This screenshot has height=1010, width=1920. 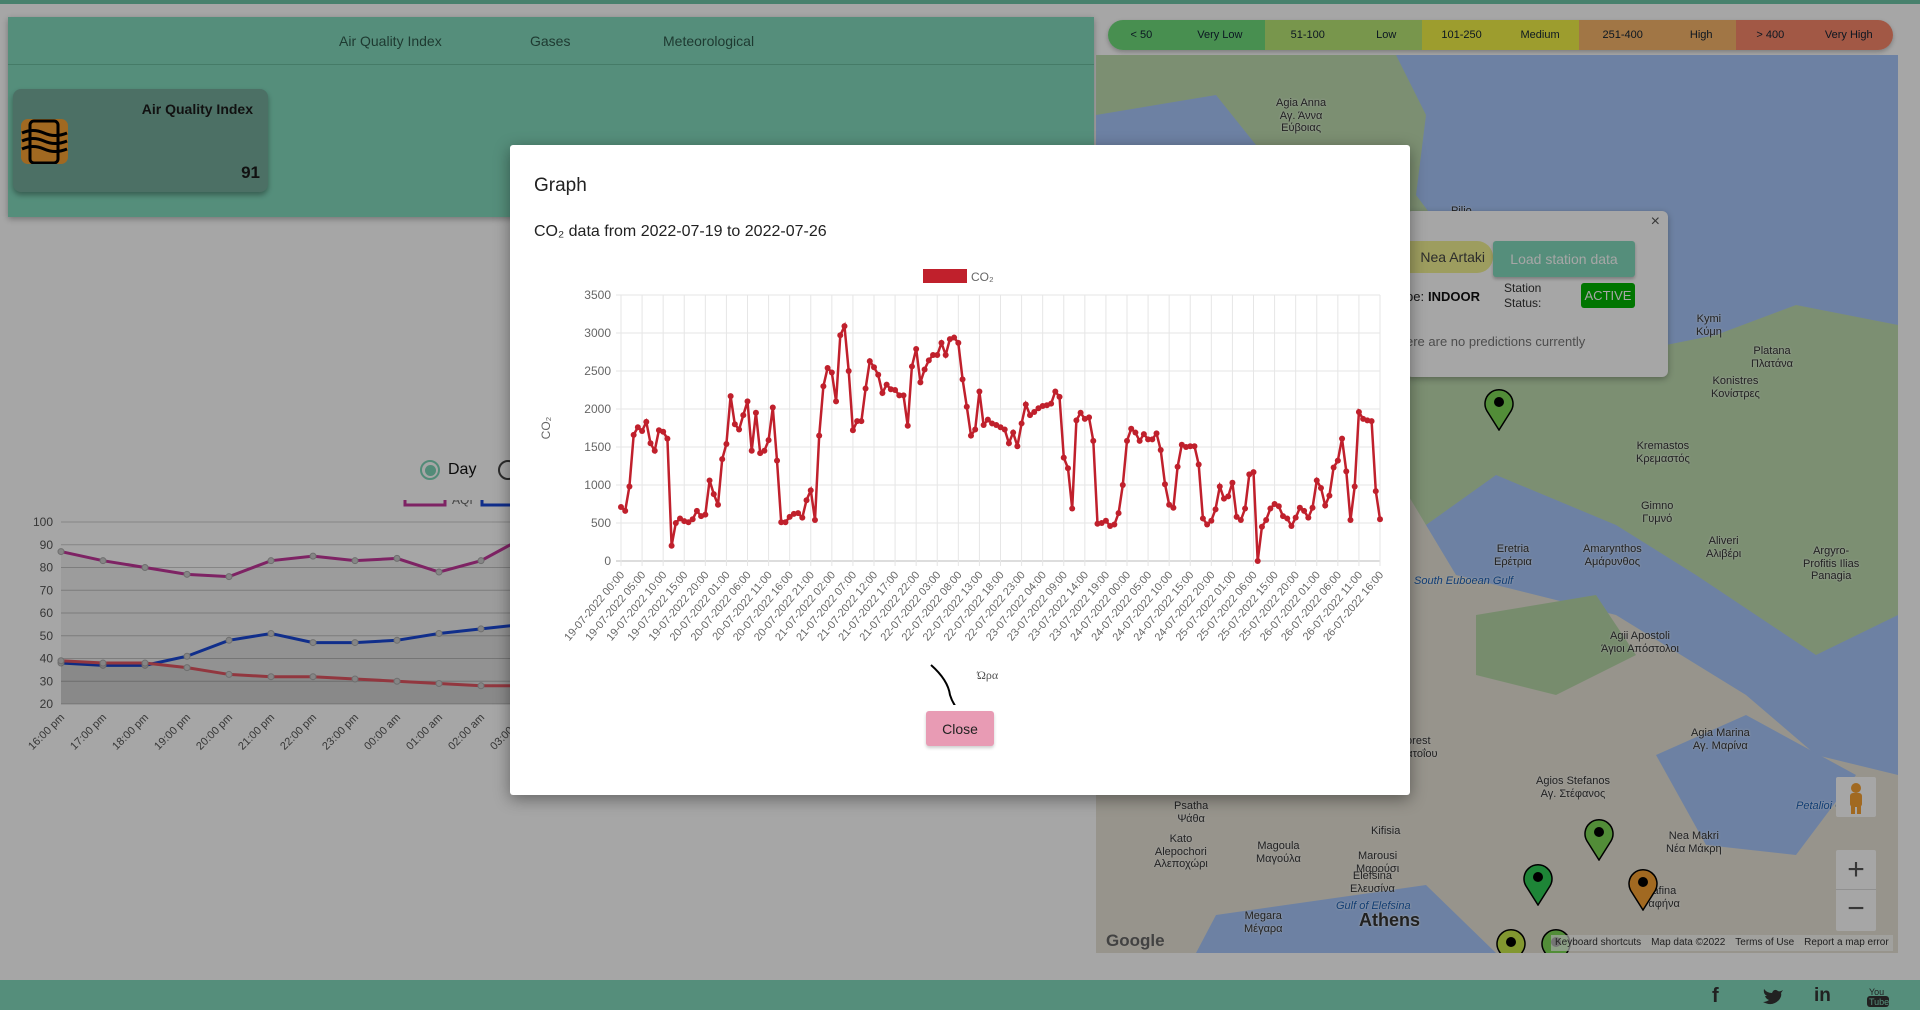 What do you see at coordinates (607, 561) in the screenshot?
I see `y-tick-label: 0` at bounding box center [607, 561].